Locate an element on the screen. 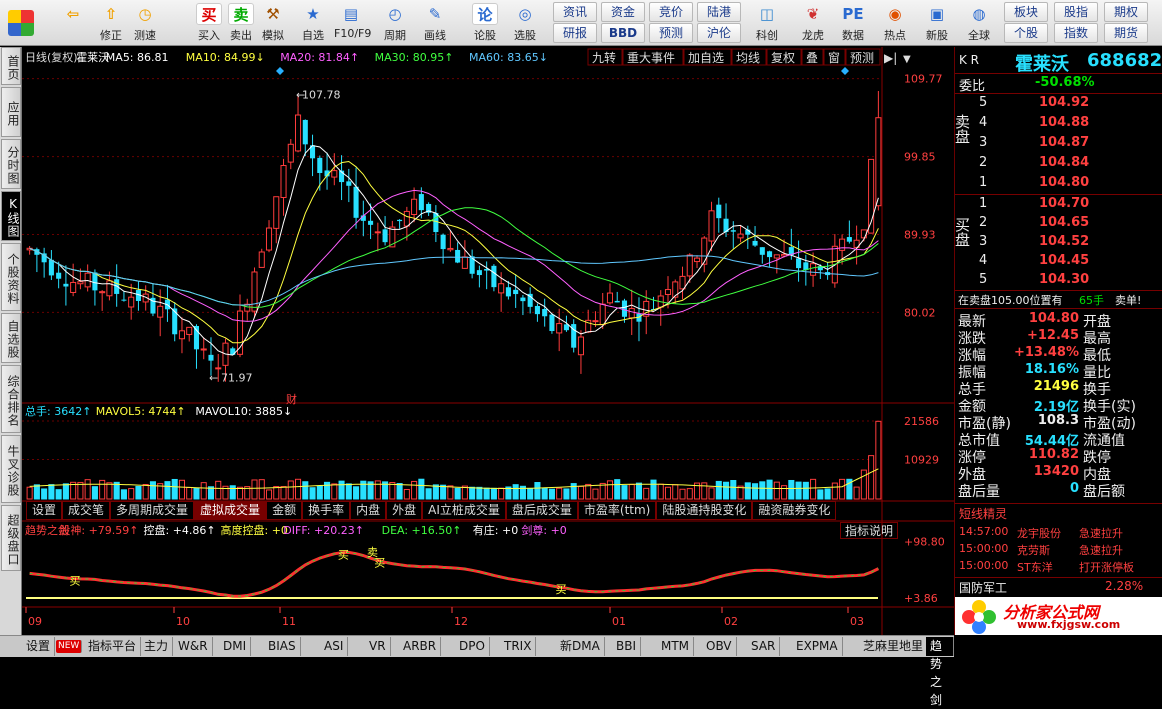 The height and width of the screenshot is (709, 1162). short-elf-item: 15:00:00 克劳斯 急速拉升 is located at coordinates (1058, 550).